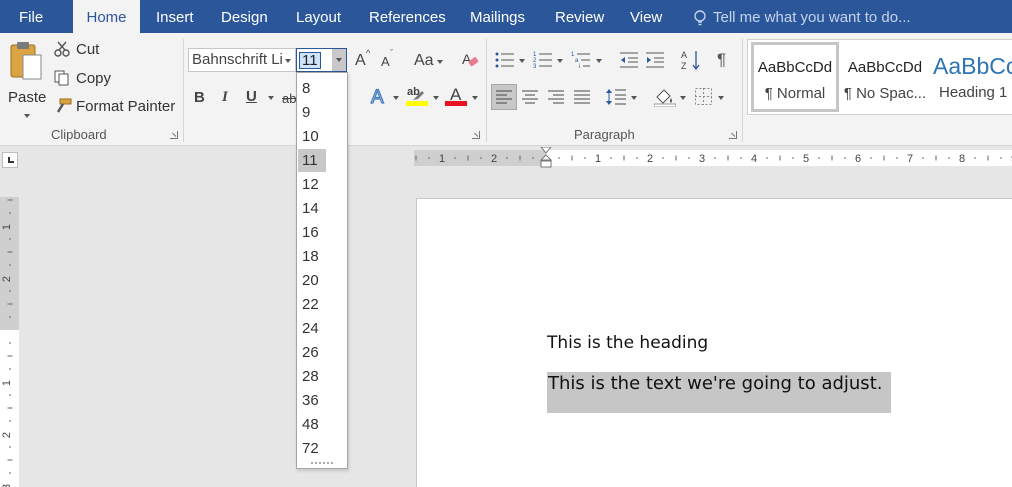  What do you see at coordinates (312, 112) in the screenshot?
I see `font-size-option: 9` at bounding box center [312, 112].